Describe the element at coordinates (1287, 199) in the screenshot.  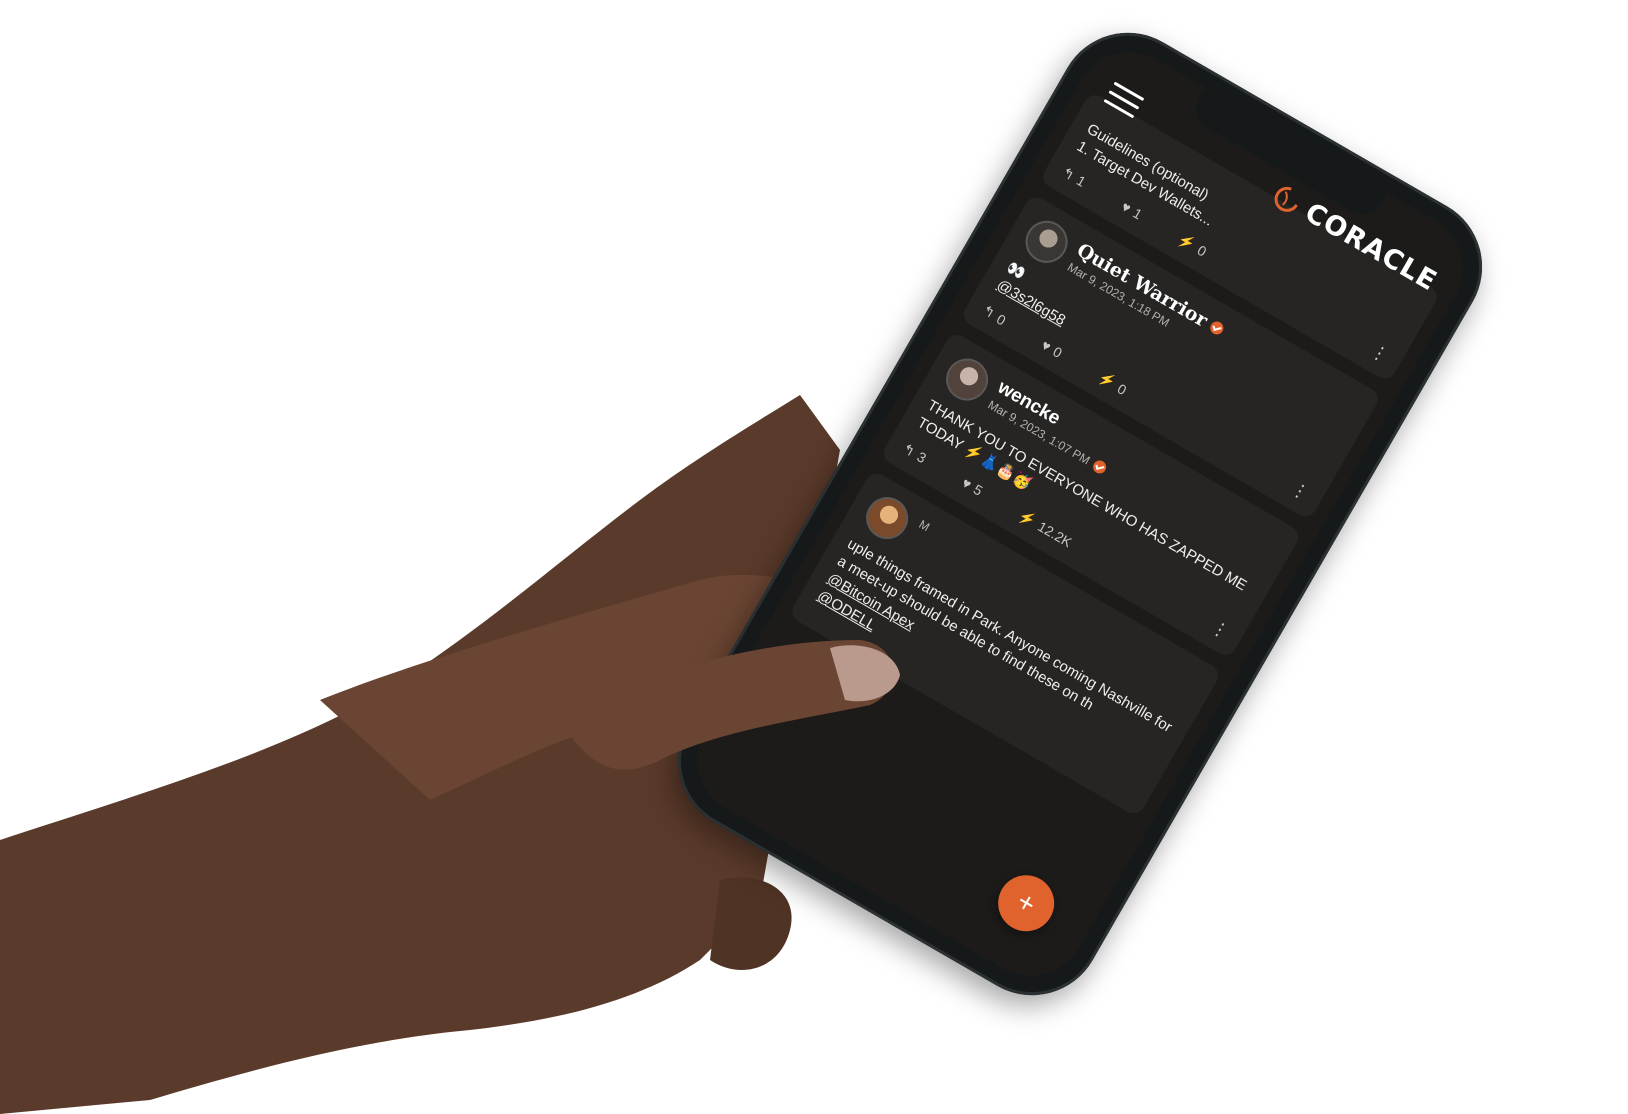
I see `coracle-logo-icon` at that location.